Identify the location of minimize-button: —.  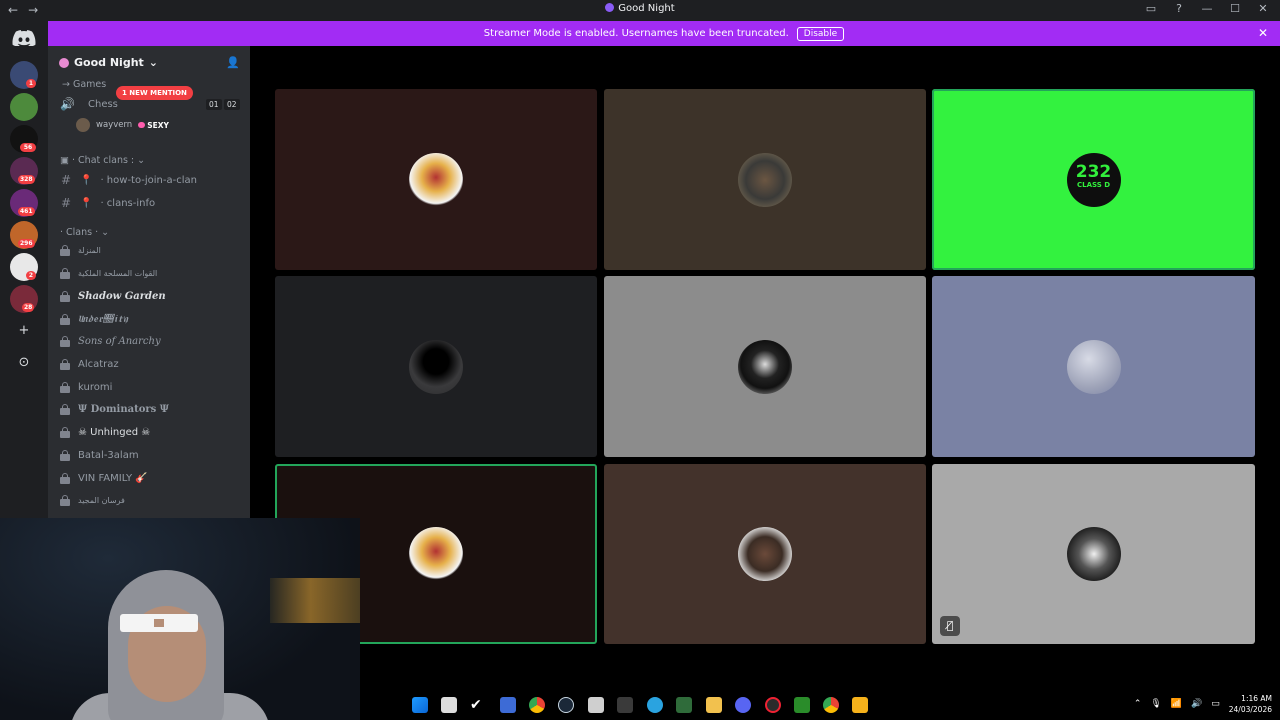
(1207, 8).